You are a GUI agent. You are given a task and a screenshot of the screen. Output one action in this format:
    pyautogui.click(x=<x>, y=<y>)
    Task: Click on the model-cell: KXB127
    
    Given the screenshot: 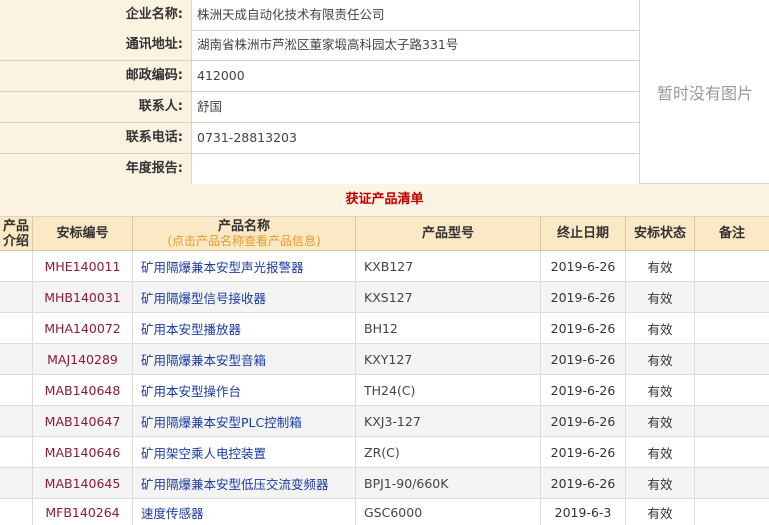 What is the action you would take?
    pyautogui.click(x=448, y=266)
    